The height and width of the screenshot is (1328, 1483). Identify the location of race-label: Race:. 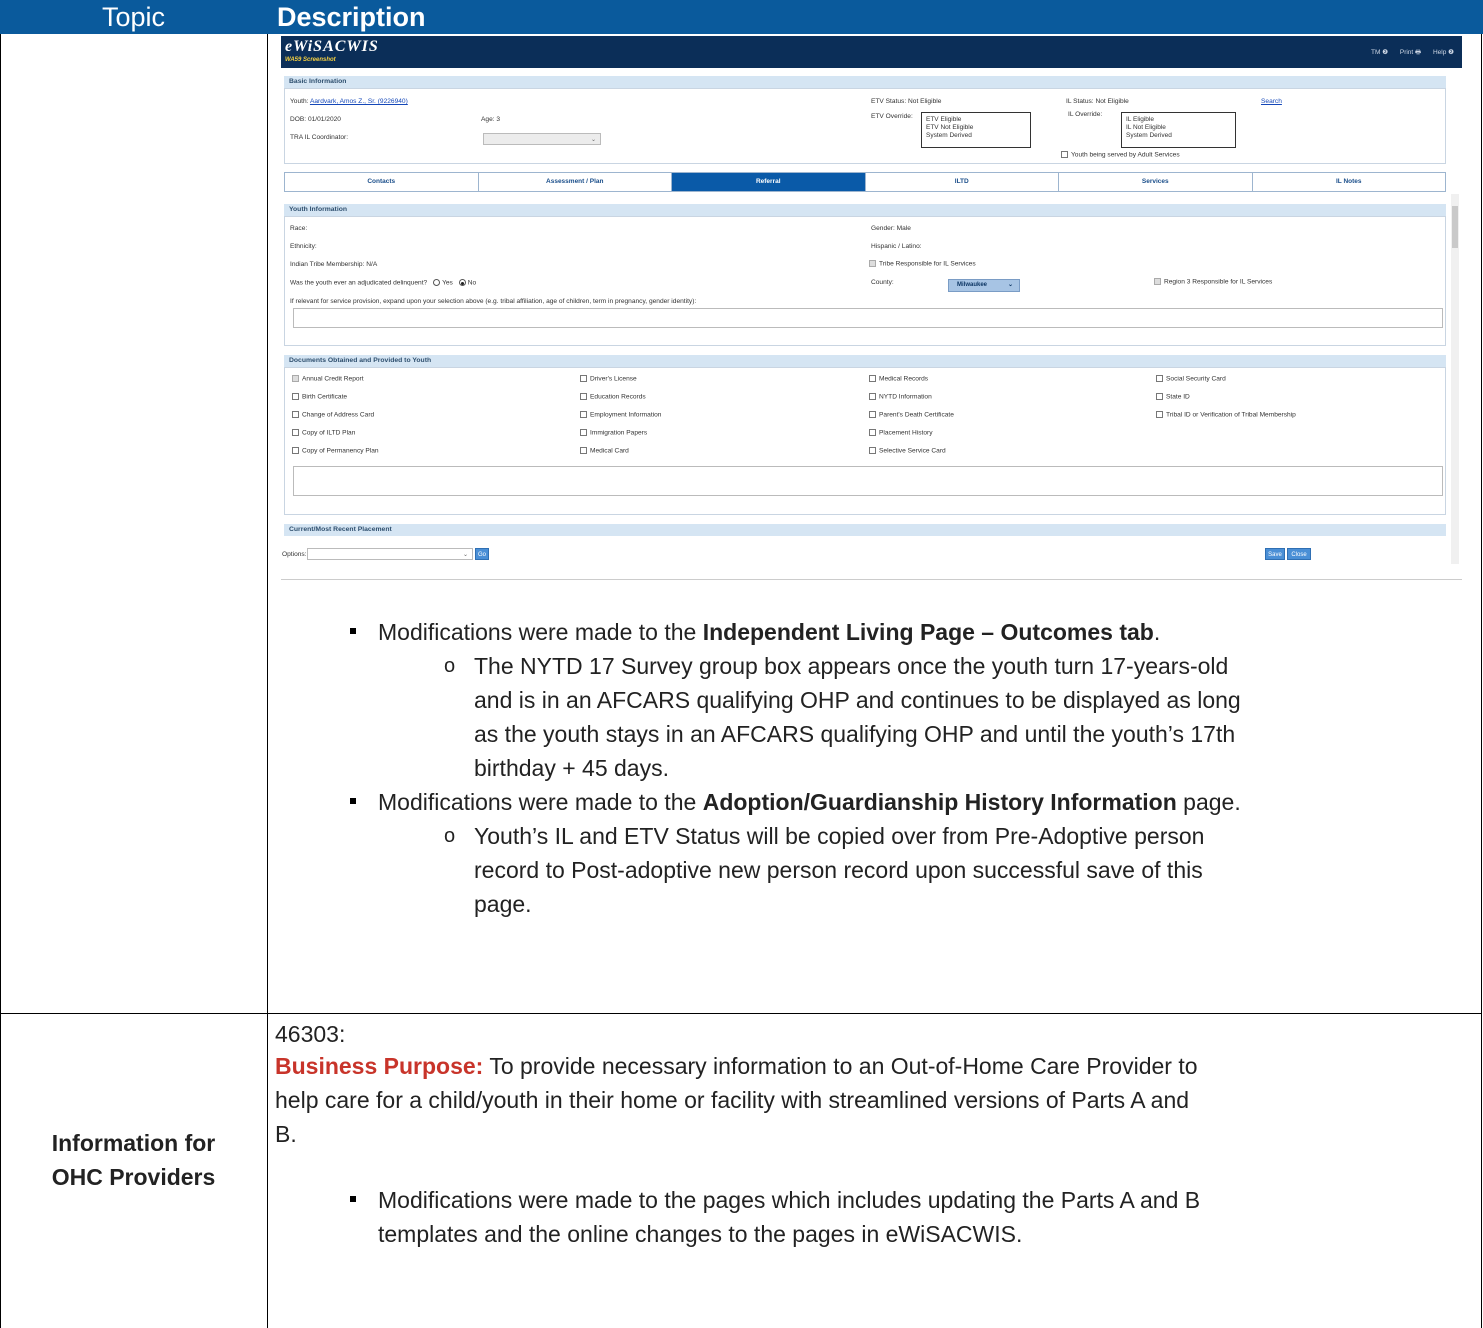
(299, 228).